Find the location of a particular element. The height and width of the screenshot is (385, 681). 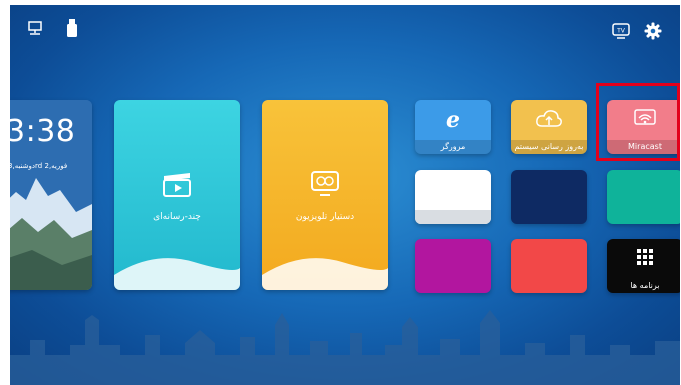

app-tile-magenta is located at coordinates (453, 266).